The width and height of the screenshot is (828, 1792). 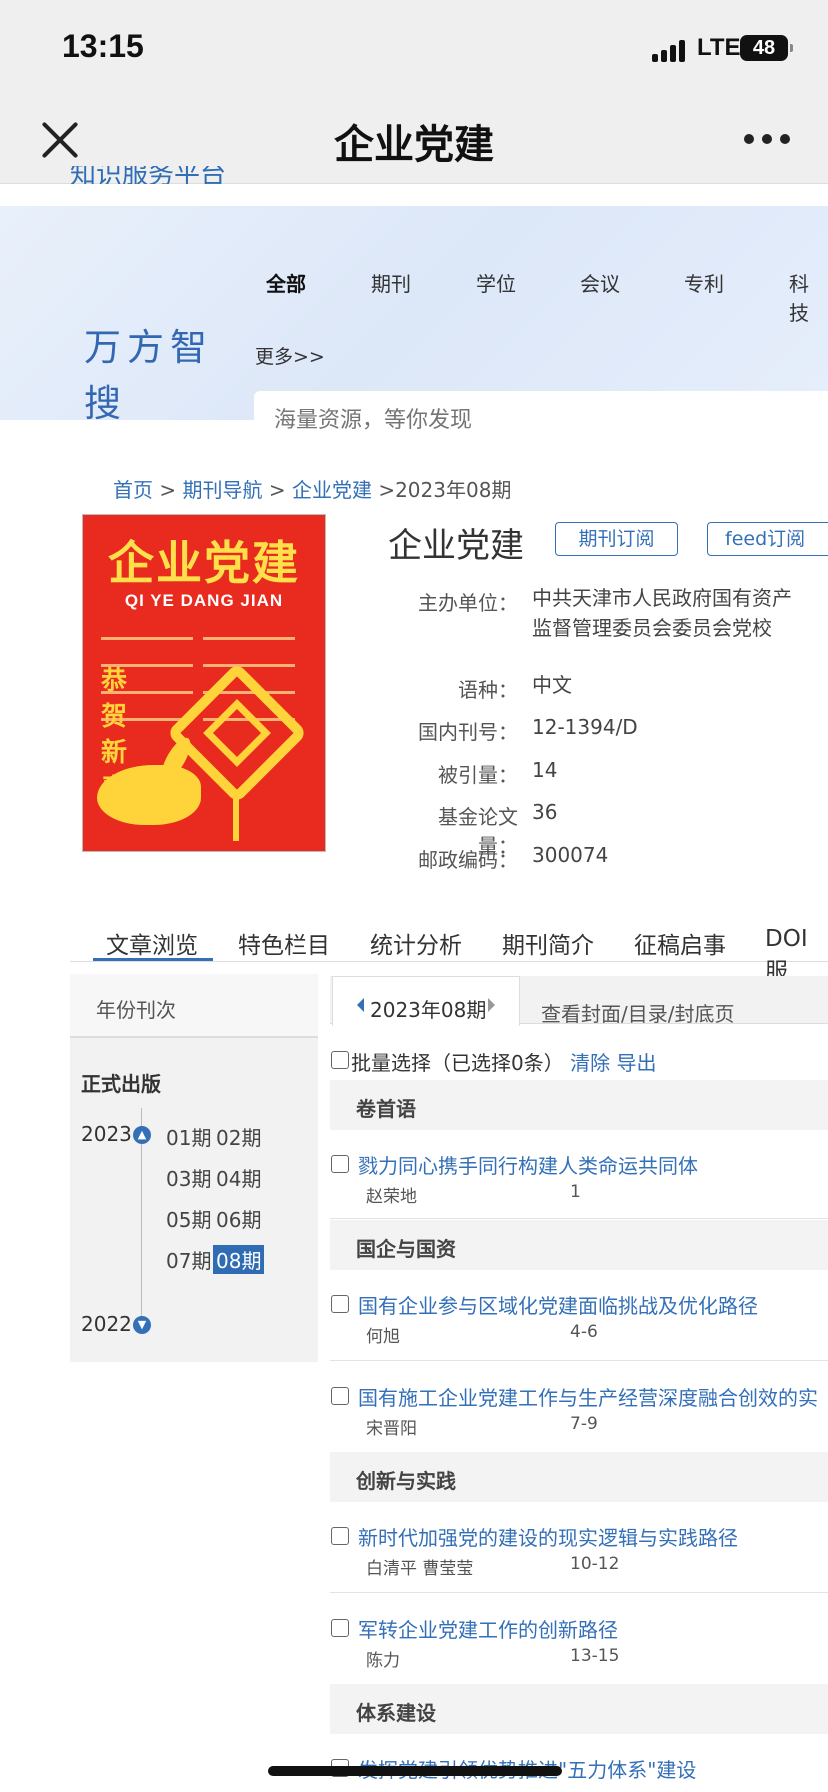 I want to click on site-logo: 万方智搜, so click(x=159, y=376).